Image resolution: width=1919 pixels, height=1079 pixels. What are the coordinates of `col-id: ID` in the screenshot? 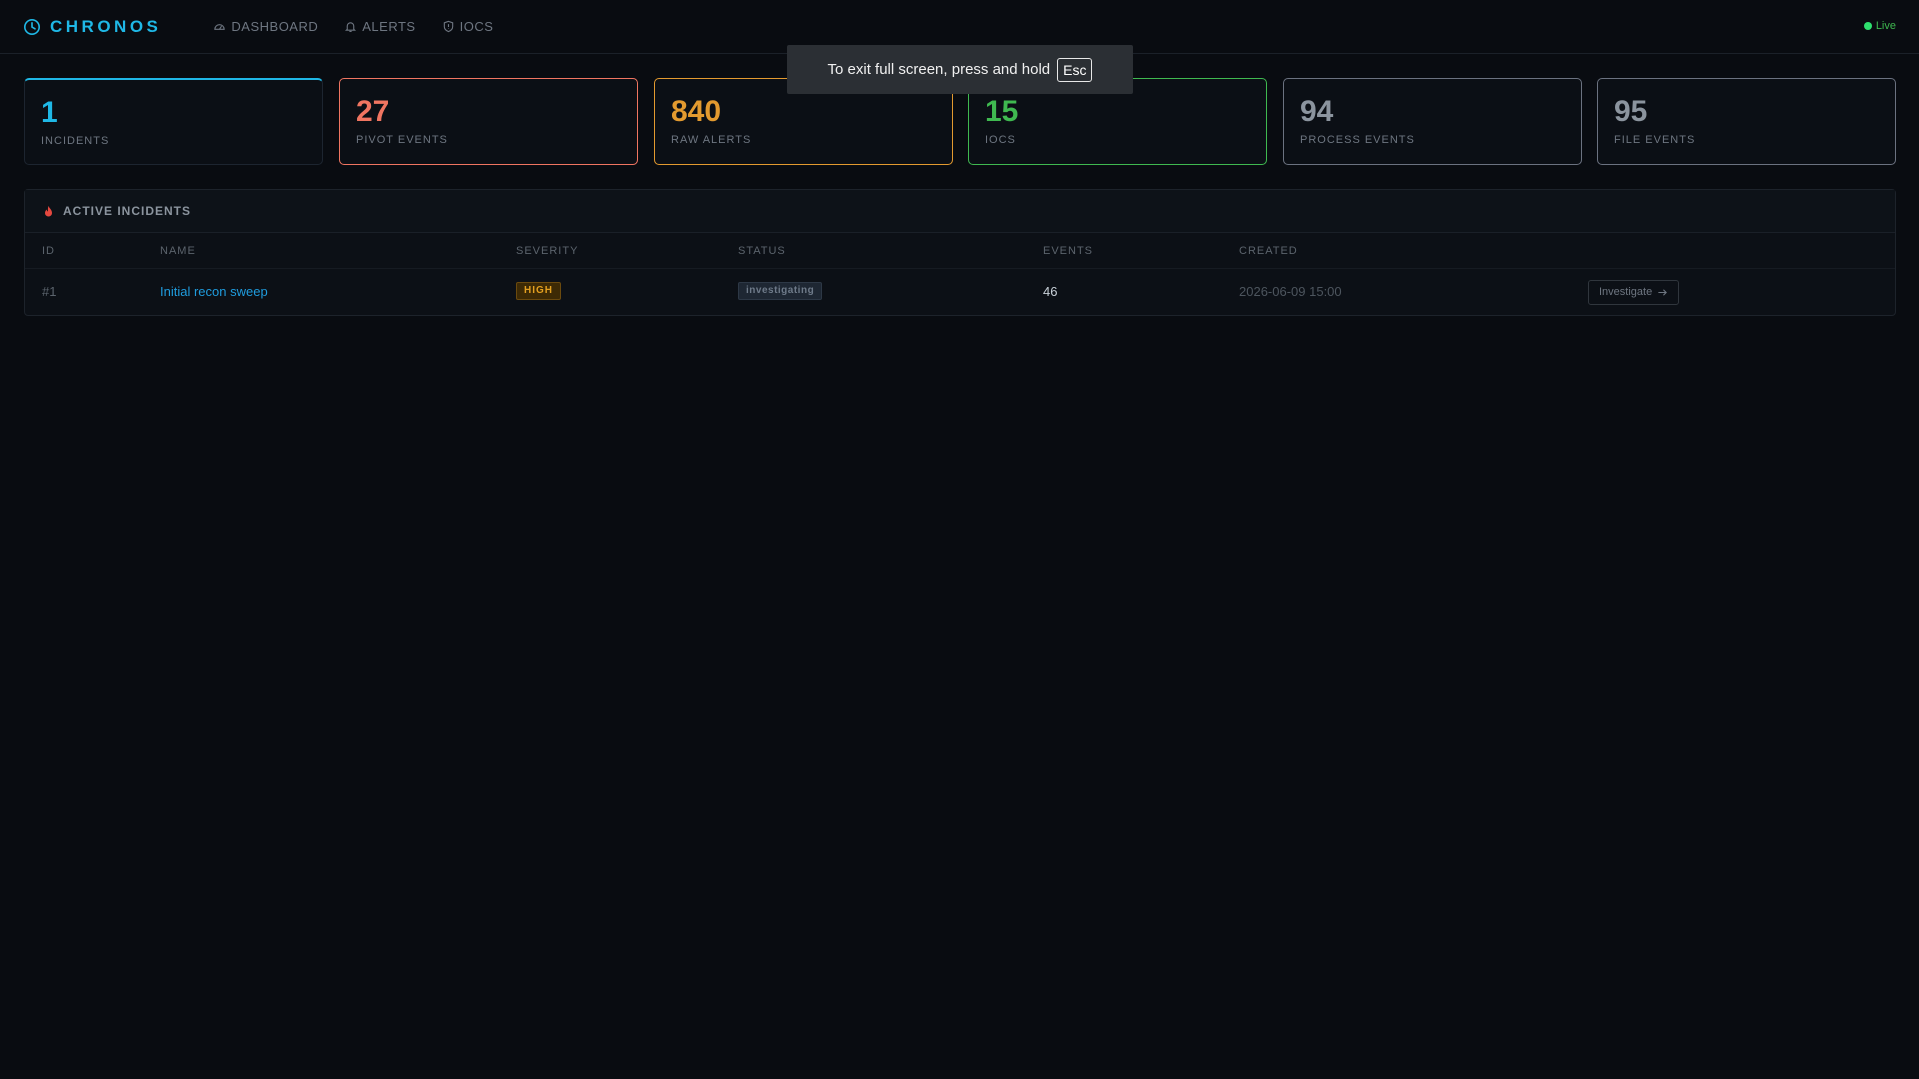 It's located at (48, 251).